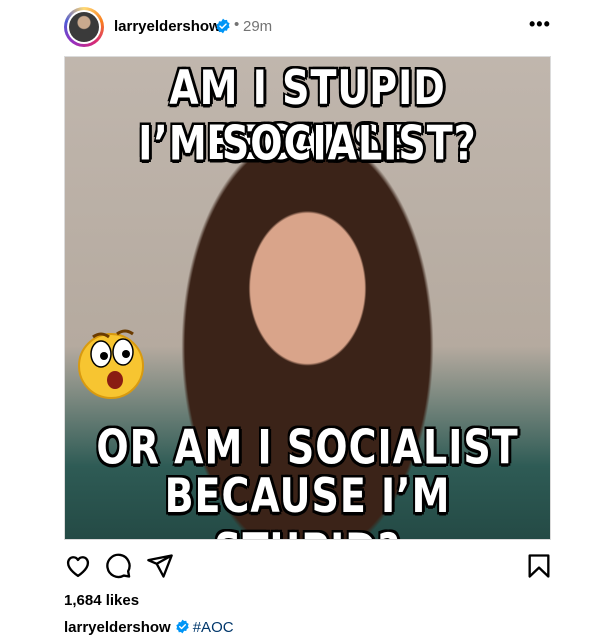  What do you see at coordinates (540, 24) in the screenshot?
I see `more-options-button: •••` at bounding box center [540, 24].